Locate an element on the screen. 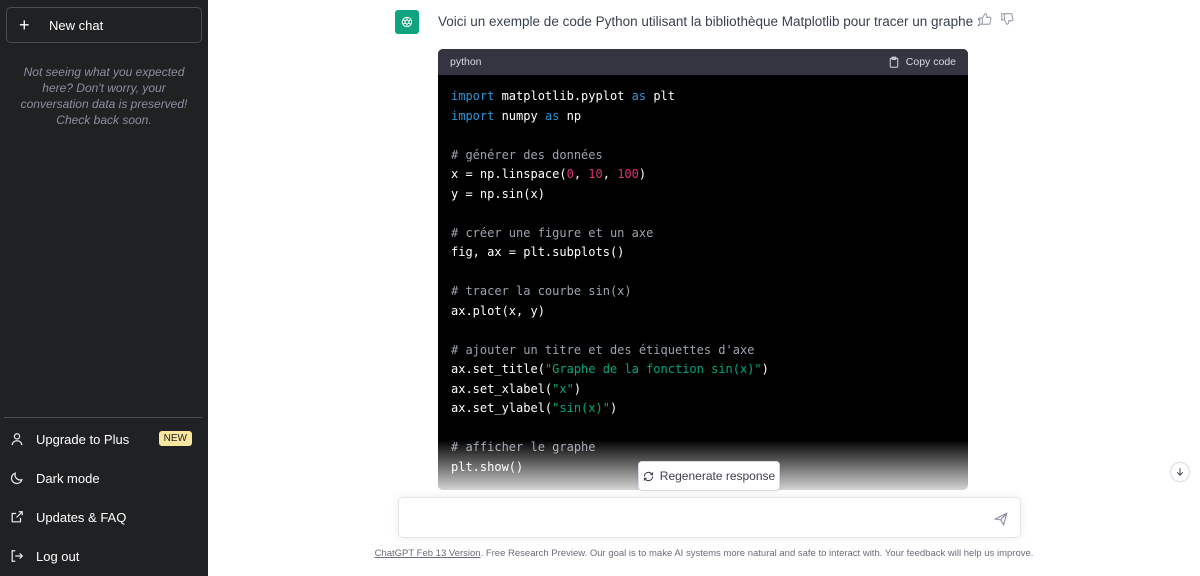 This screenshot has height=576, width=1200. scroll-to-bottom-button is located at coordinates (1180, 472).